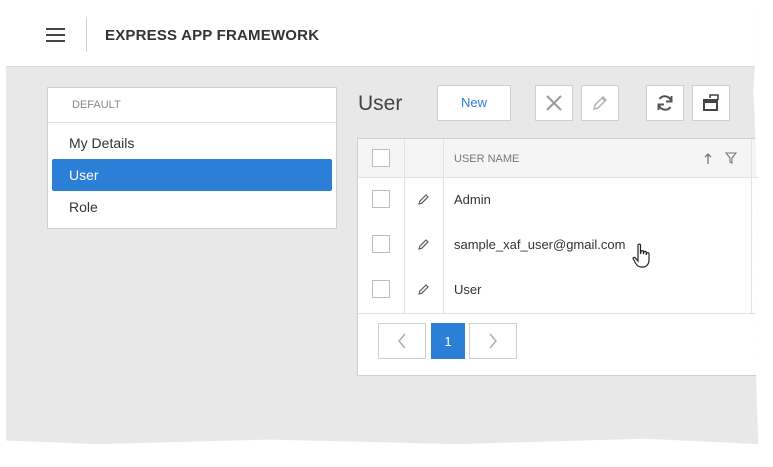  I want to click on nav-item-user: User, so click(192, 175).